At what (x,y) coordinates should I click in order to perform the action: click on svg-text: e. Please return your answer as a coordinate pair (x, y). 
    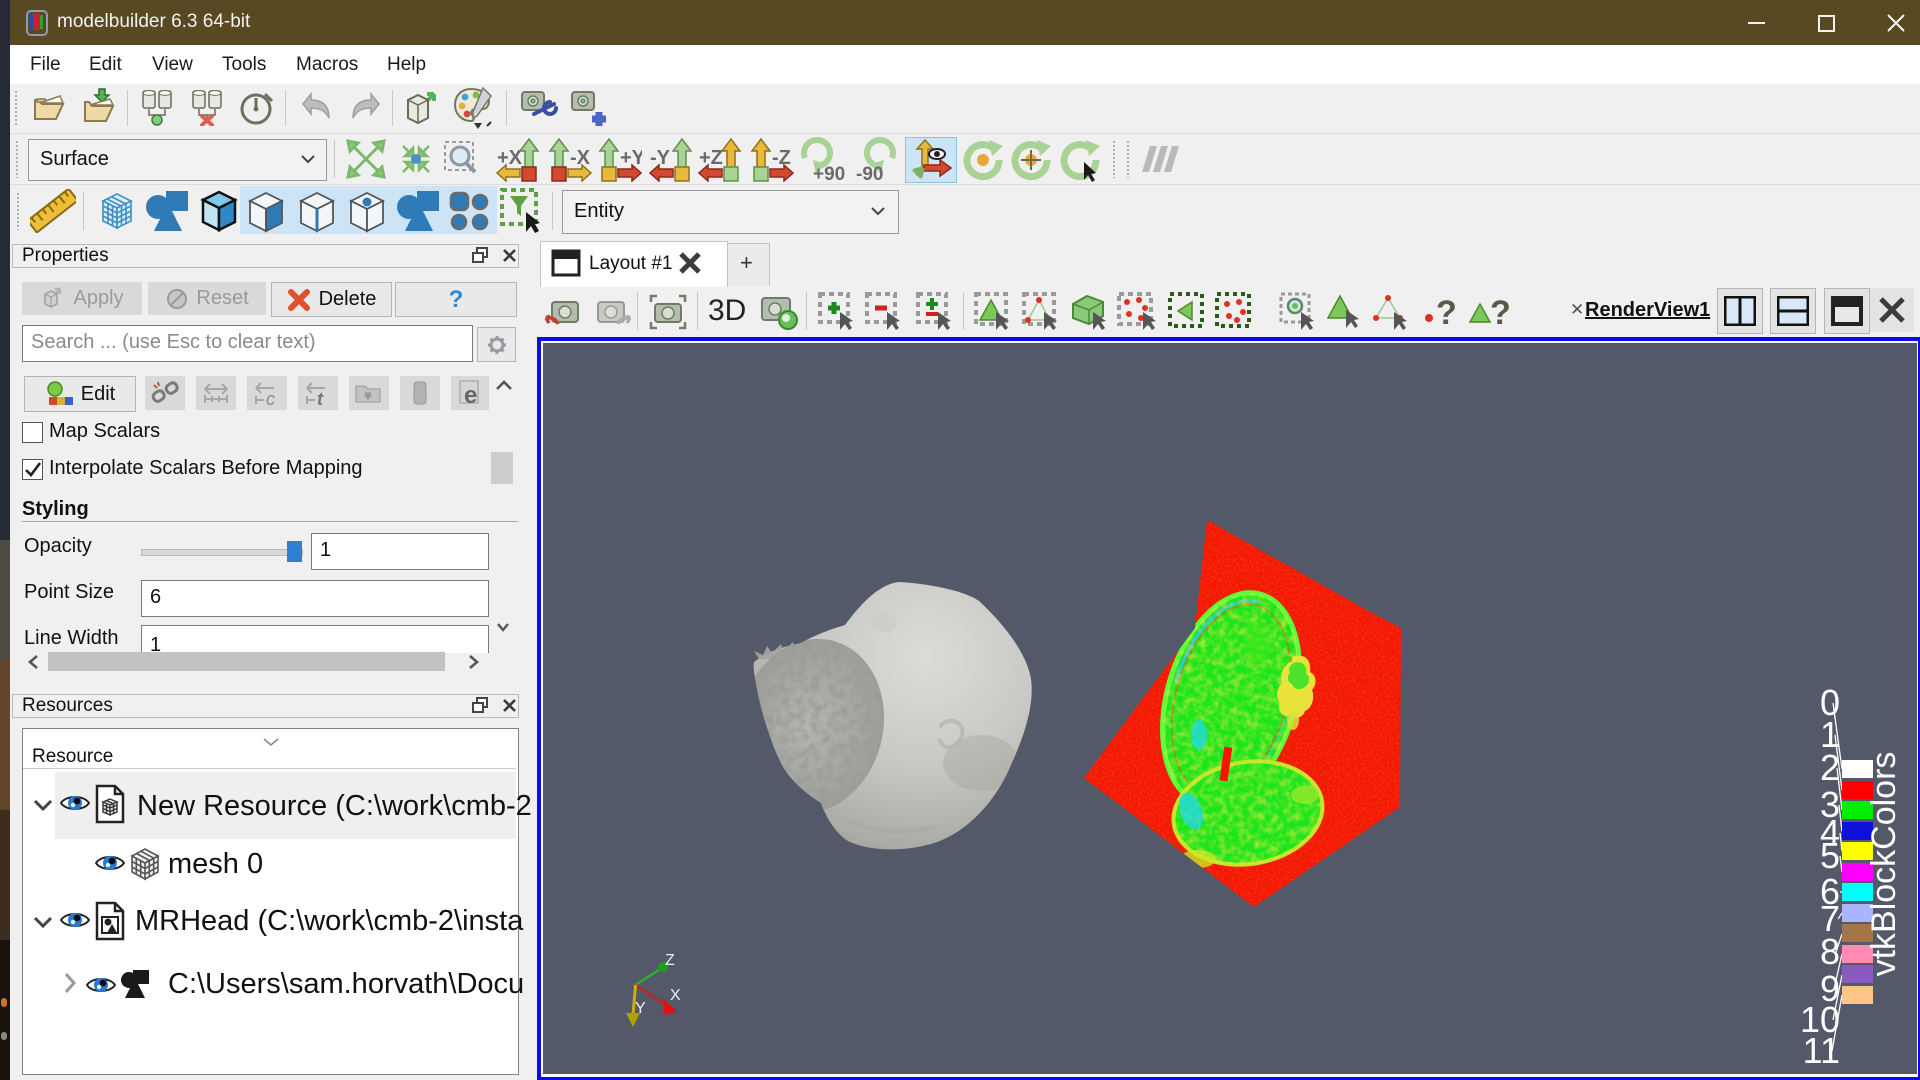
    Looking at the image, I should click on (470, 394).